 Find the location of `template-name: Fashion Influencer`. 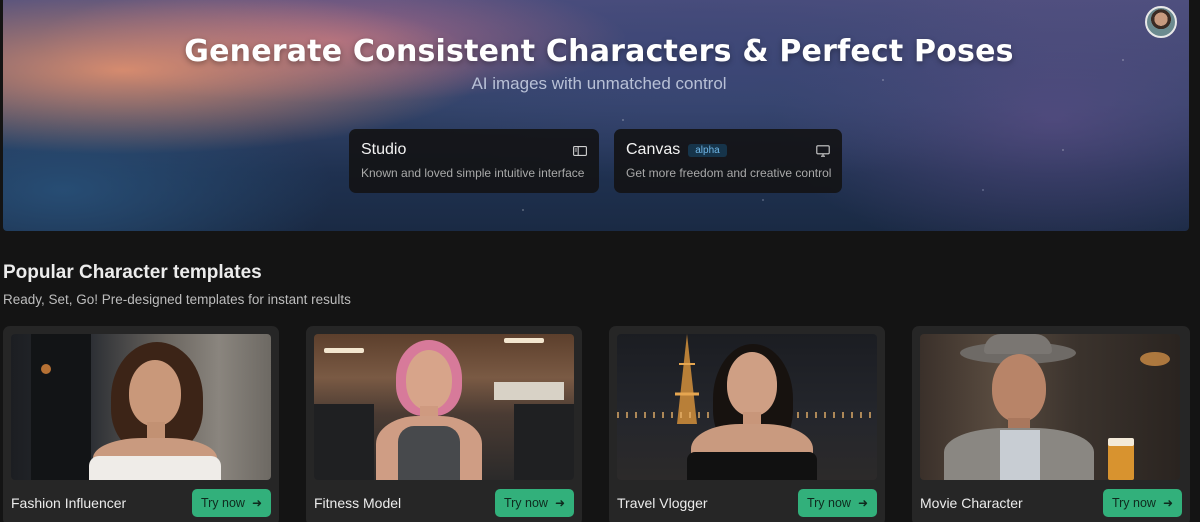

template-name: Fashion Influencer is located at coordinates (69, 503).